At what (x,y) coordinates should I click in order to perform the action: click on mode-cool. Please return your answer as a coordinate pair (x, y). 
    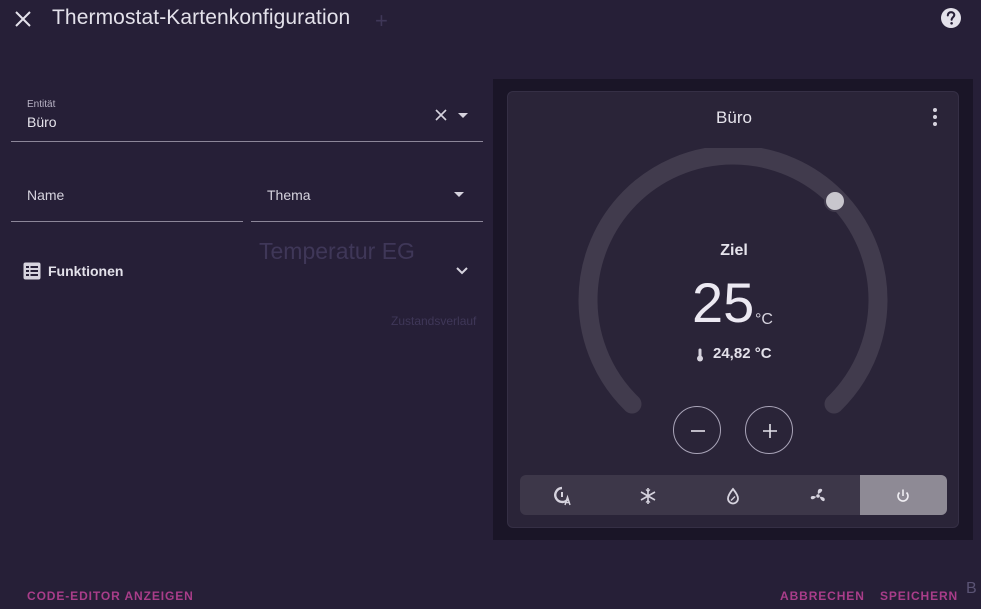
    Looking at the image, I should click on (647, 495).